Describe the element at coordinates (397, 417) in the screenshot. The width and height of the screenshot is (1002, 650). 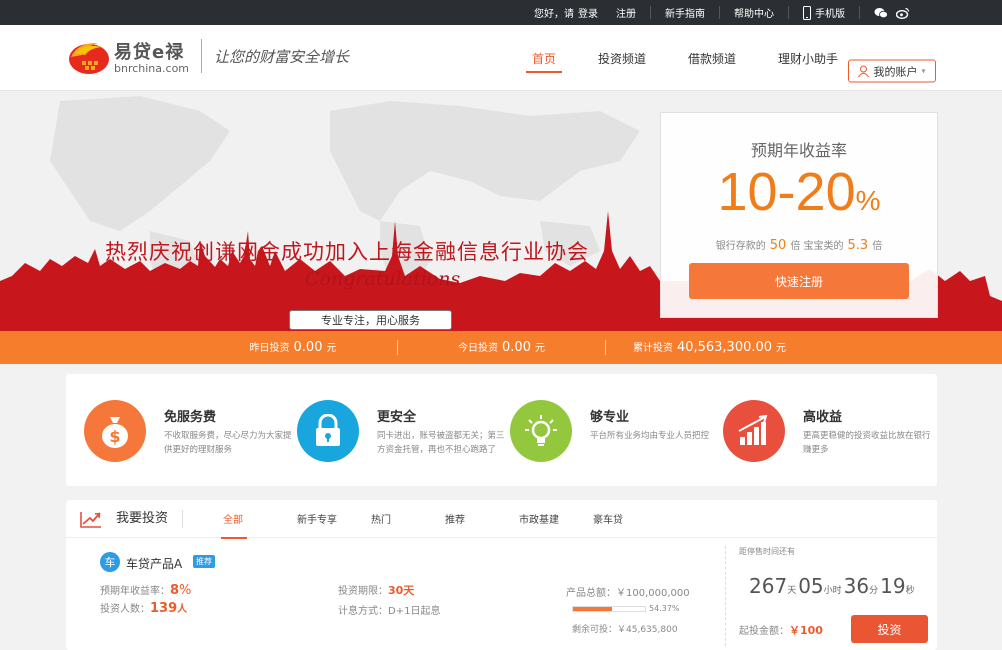
I see `feature-title: 更安全` at that location.